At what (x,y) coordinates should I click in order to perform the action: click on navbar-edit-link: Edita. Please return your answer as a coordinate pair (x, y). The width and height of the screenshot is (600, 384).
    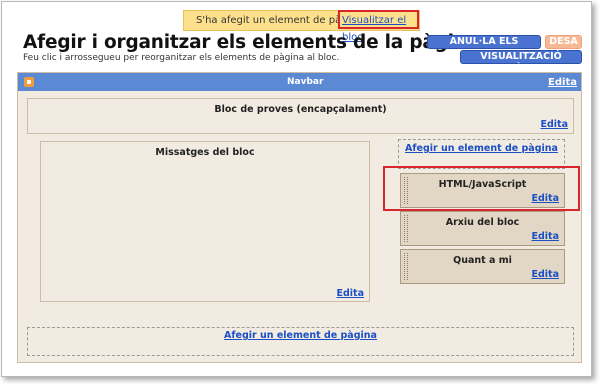
    Looking at the image, I should click on (562, 83).